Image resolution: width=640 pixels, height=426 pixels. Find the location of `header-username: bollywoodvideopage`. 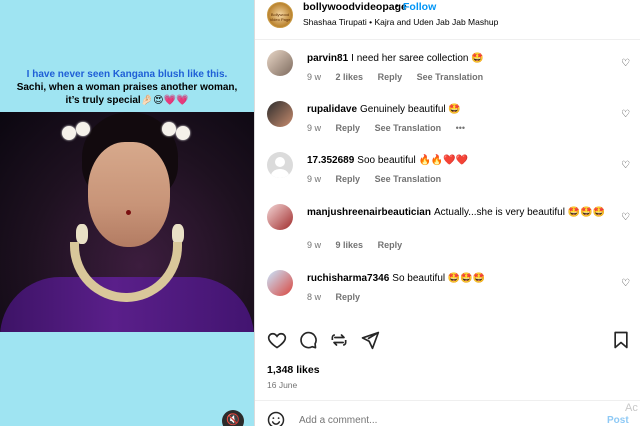

header-username: bollywoodvideopage is located at coordinates (355, 7).